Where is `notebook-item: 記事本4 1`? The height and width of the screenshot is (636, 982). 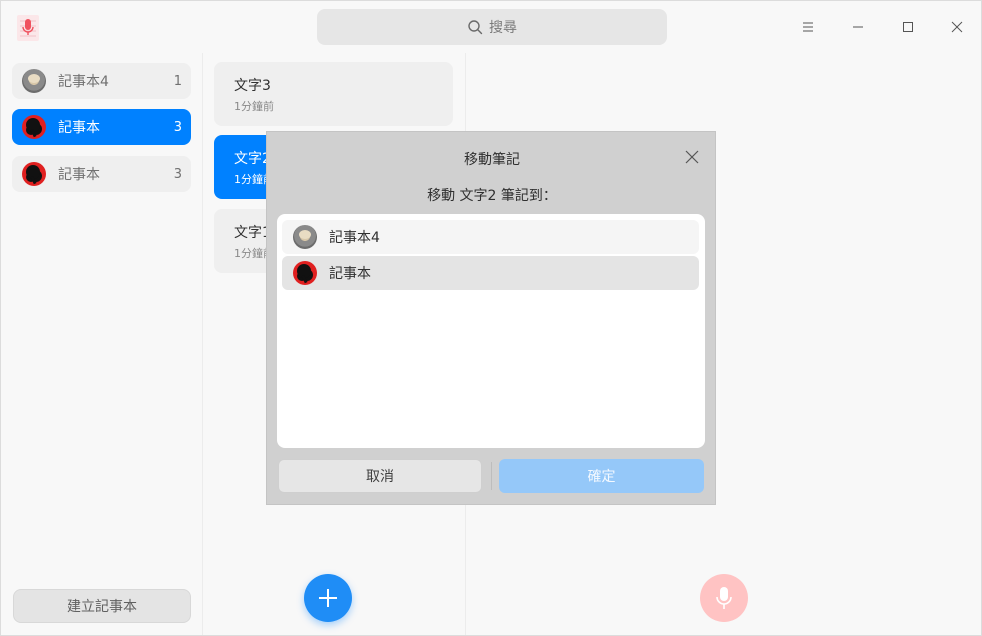 notebook-item: 記事本4 1 is located at coordinates (101, 81).